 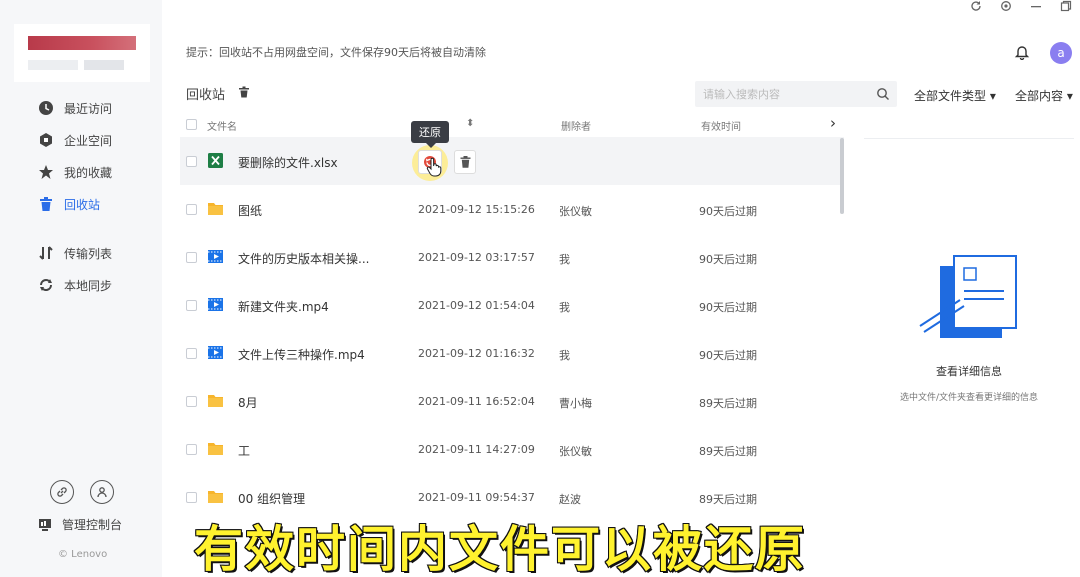 What do you see at coordinates (476, 401) in the screenshot?
I see `deleted-time: 2021-09-11 16:52:04` at bounding box center [476, 401].